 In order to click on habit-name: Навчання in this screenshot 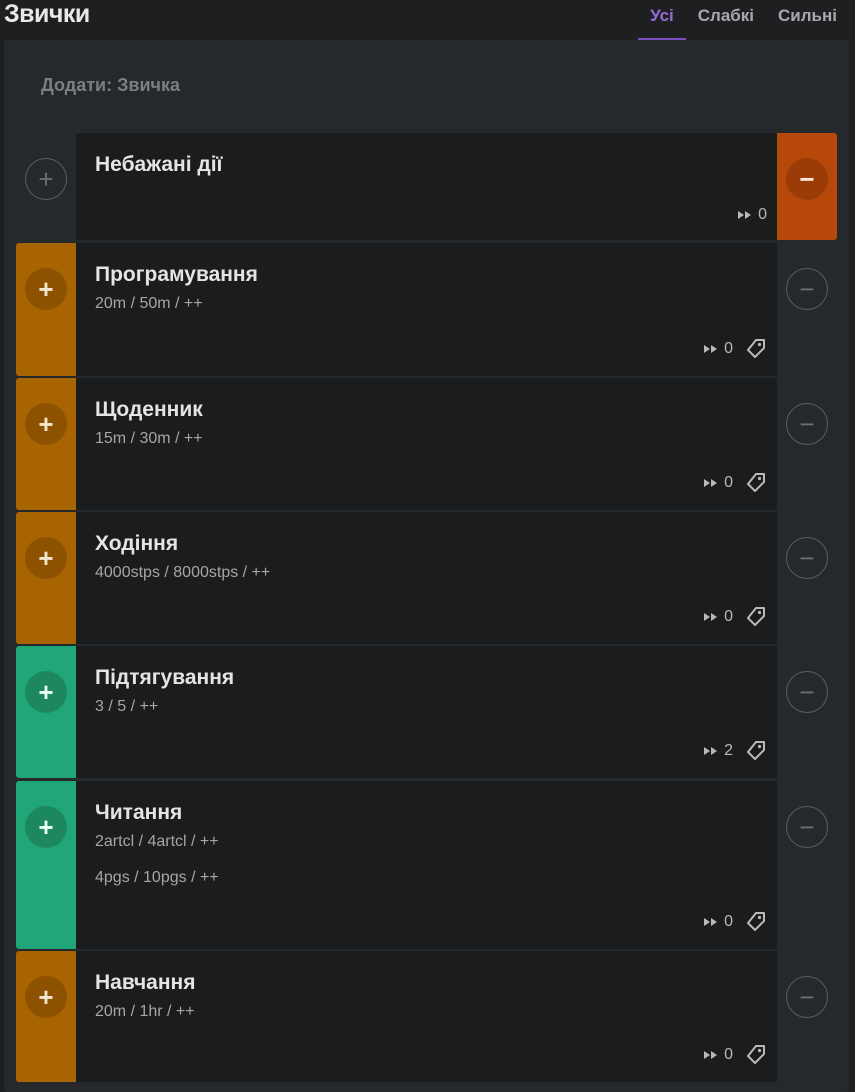, I will do `click(145, 982)`.